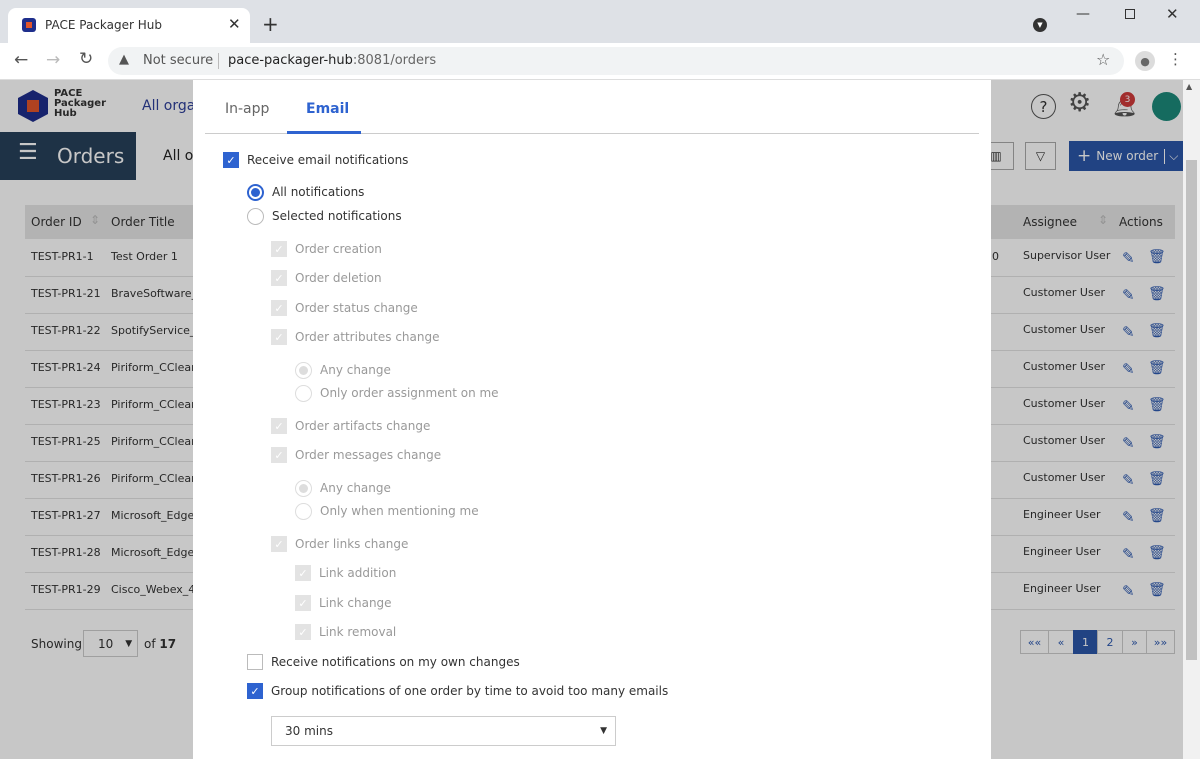  I want to click on tab-title: PACE Packager Hub, so click(103, 25).